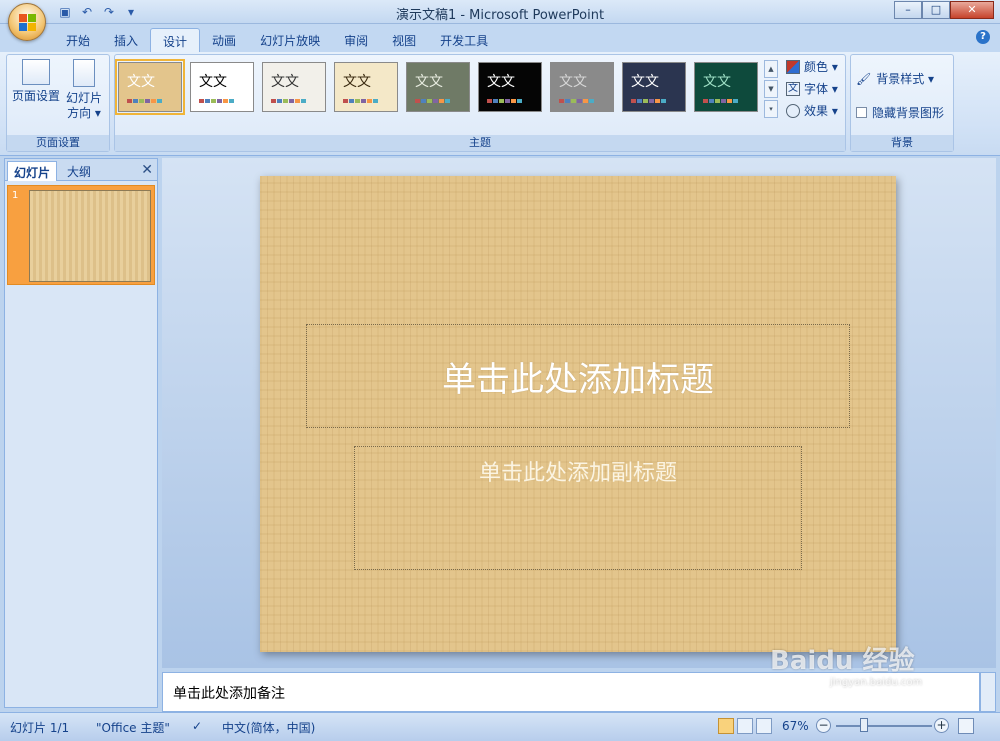 The image size is (1000, 741). What do you see at coordinates (821, 67) in the screenshot?
I see `theme-colors-label: 颜色 ▾` at bounding box center [821, 67].